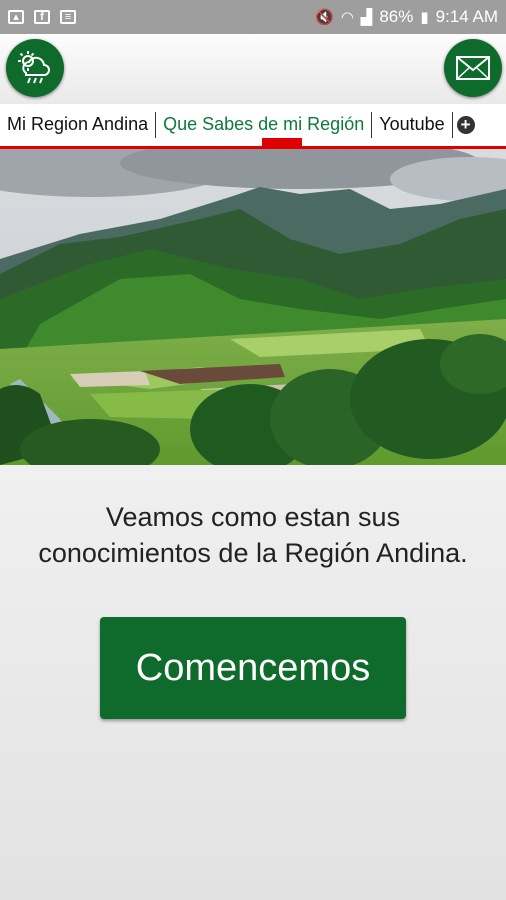  I want to click on start-quiz-button: Comencemos, so click(253, 668).